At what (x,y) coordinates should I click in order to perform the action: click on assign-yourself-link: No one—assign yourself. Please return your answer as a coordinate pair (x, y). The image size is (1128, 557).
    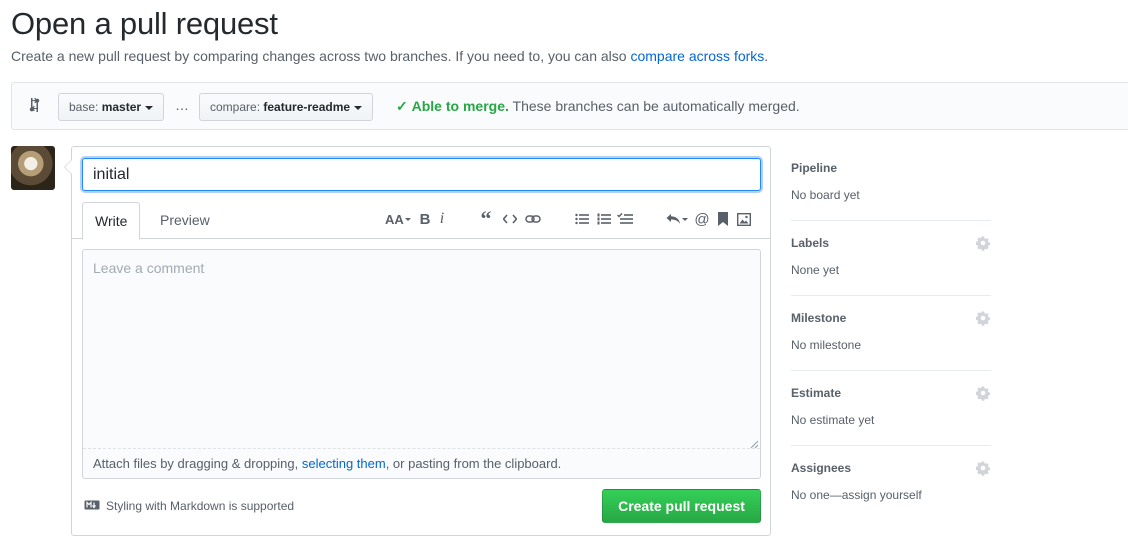
    Looking at the image, I should click on (856, 495).